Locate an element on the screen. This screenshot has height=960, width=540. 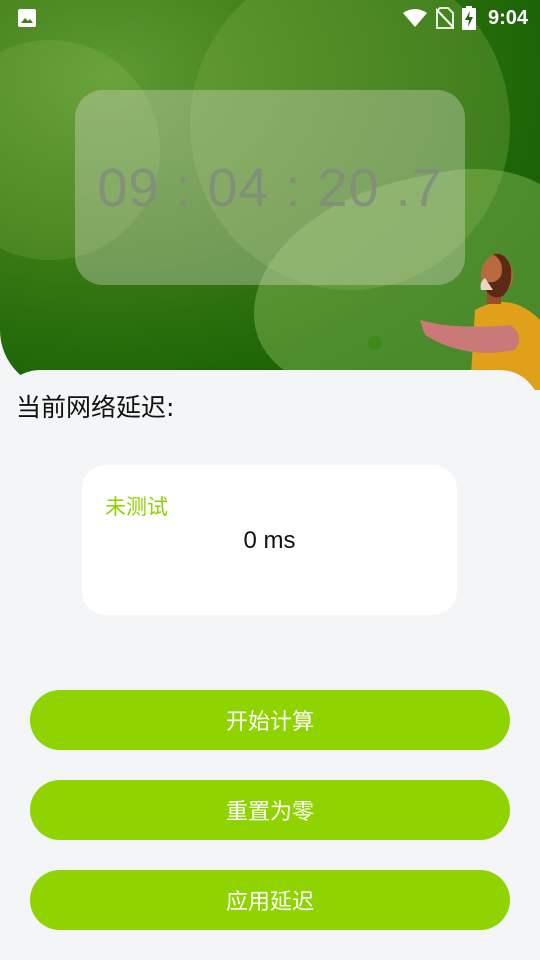
start-calculation-button: 开始计算 is located at coordinates (270, 720).